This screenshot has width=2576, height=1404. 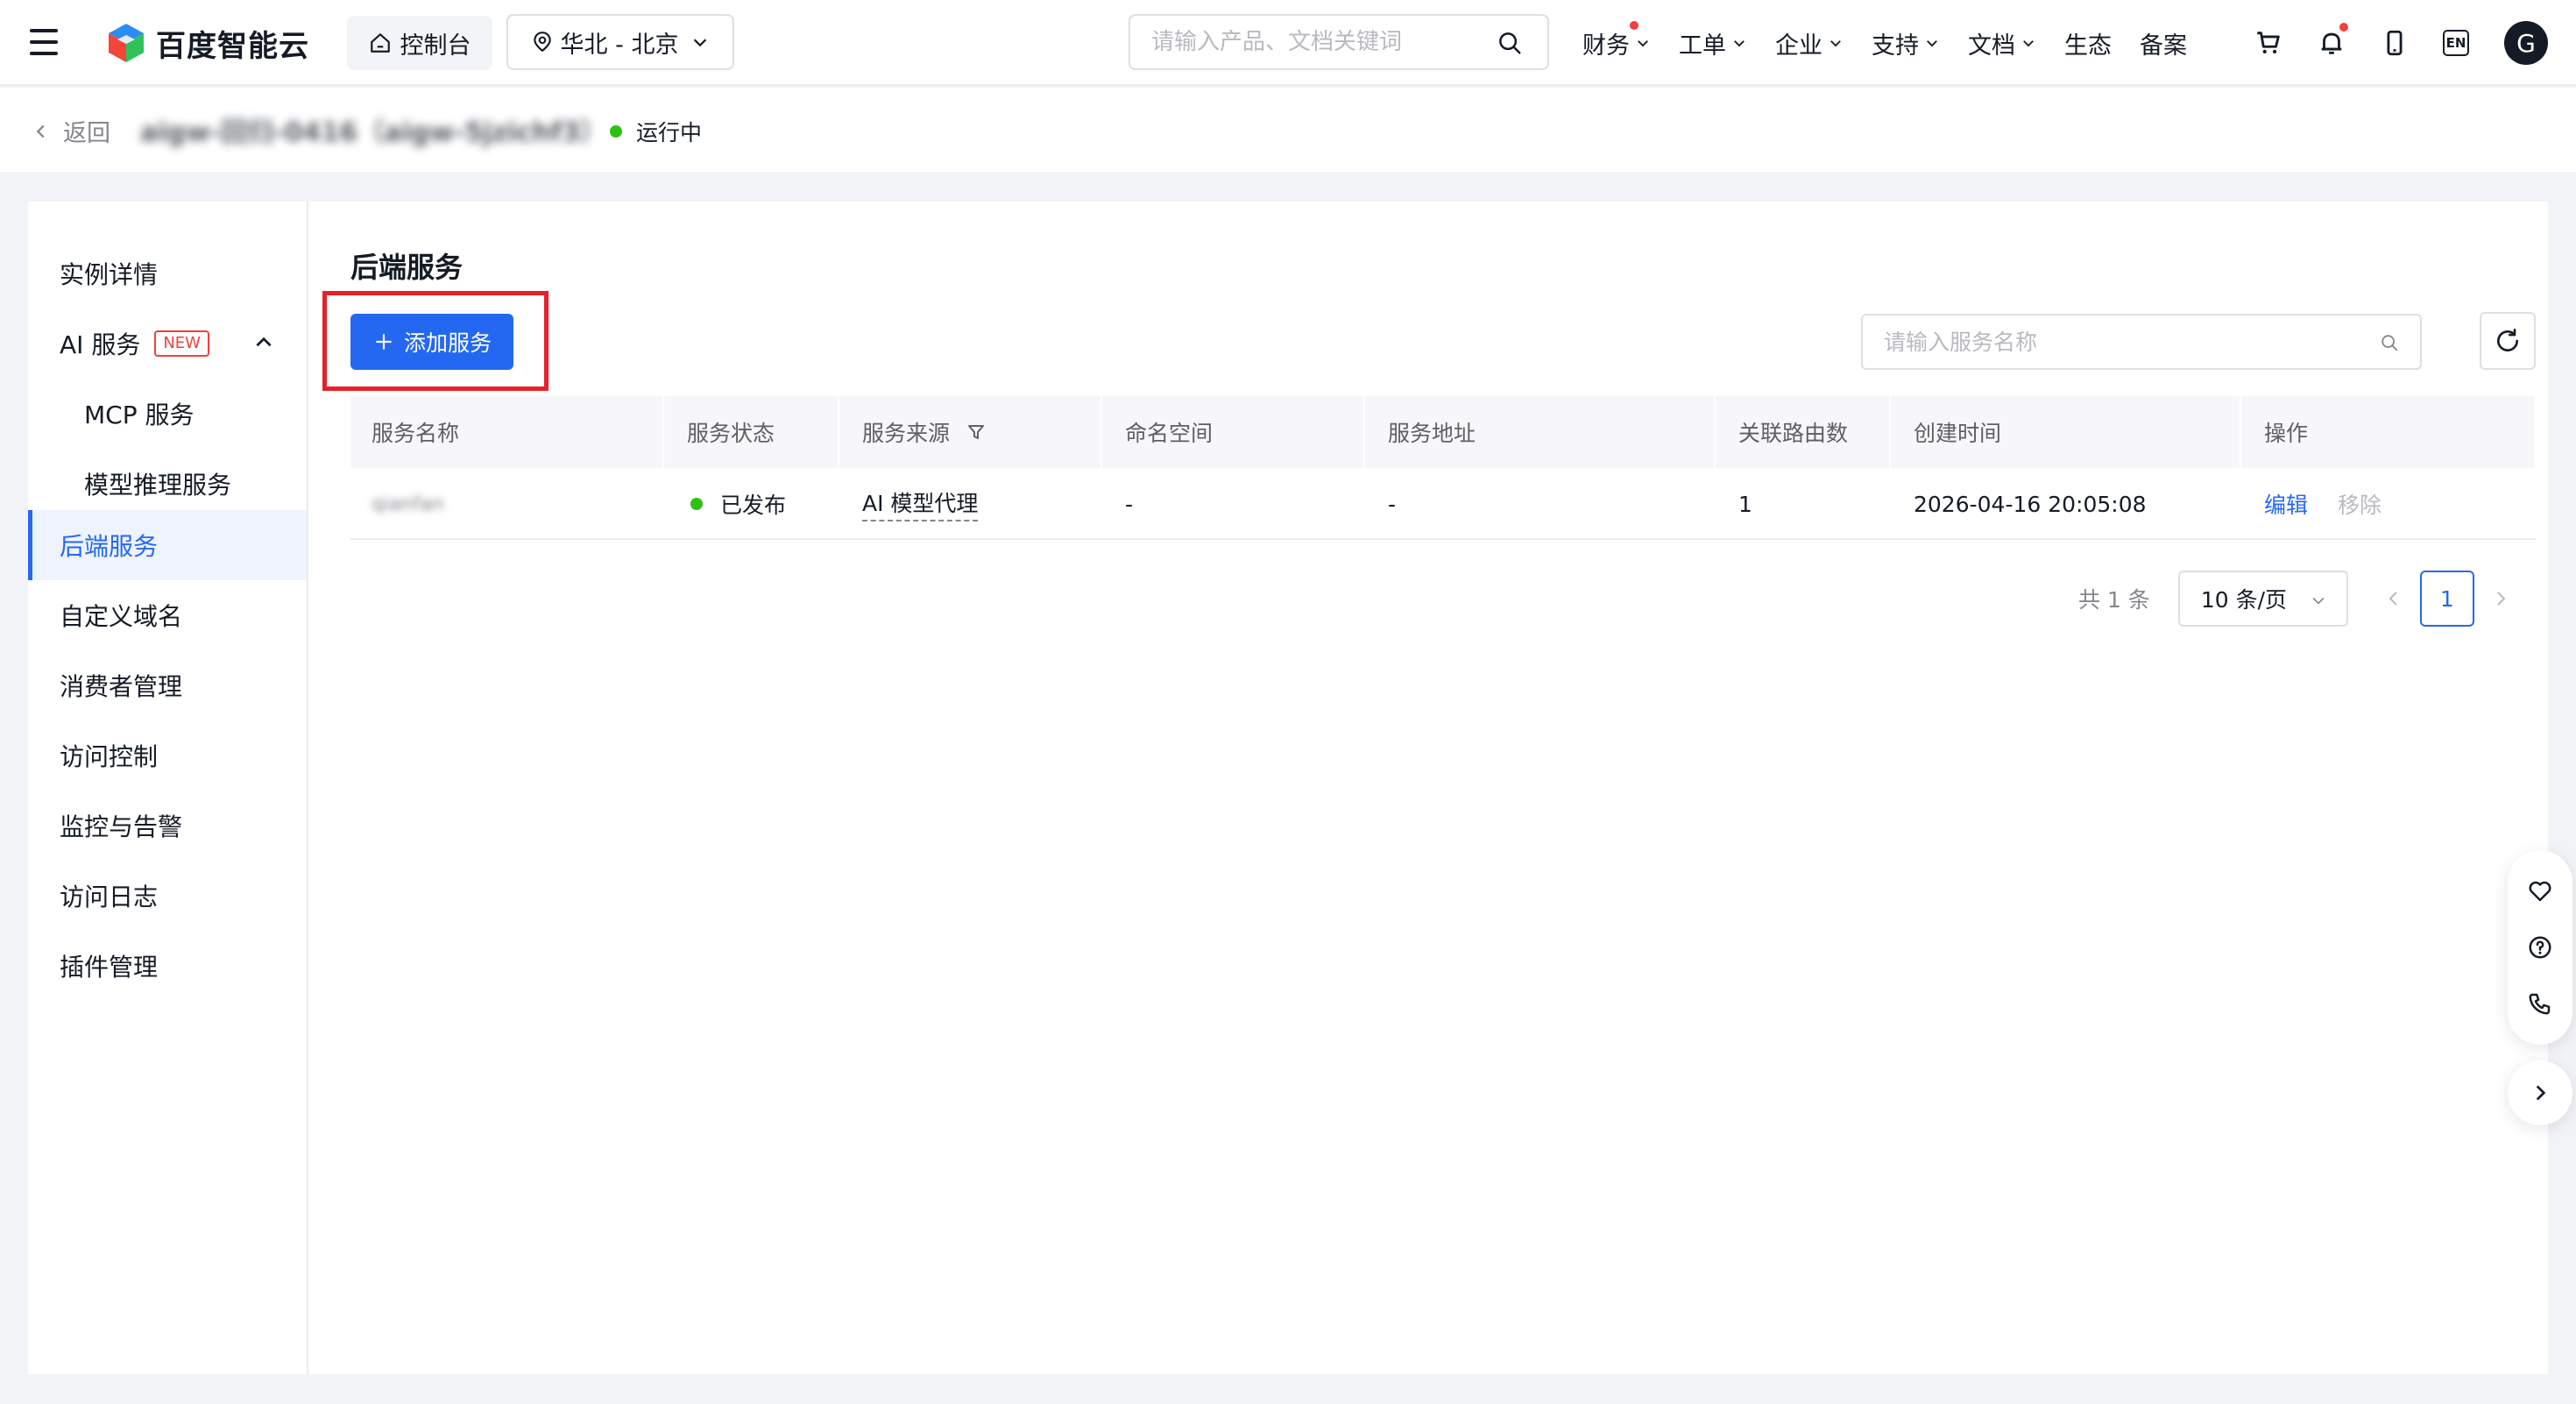 What do you see at coordinates (2286, 504) in the screenshot?
I see `edit-link: 编辑` at bounding box center [2286, 504].